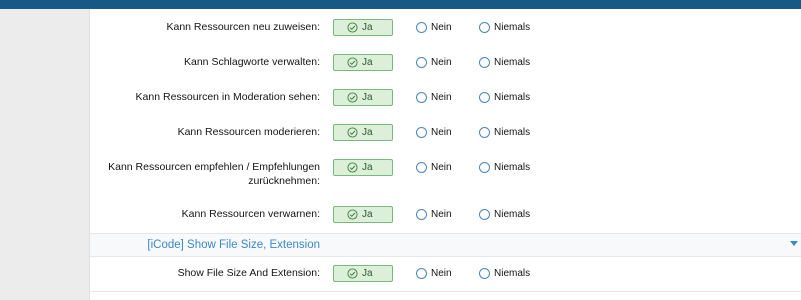 The image size is (801, 300). I want to click on section-title: [iCode] Show File Size, Extension, so click(233, 245).